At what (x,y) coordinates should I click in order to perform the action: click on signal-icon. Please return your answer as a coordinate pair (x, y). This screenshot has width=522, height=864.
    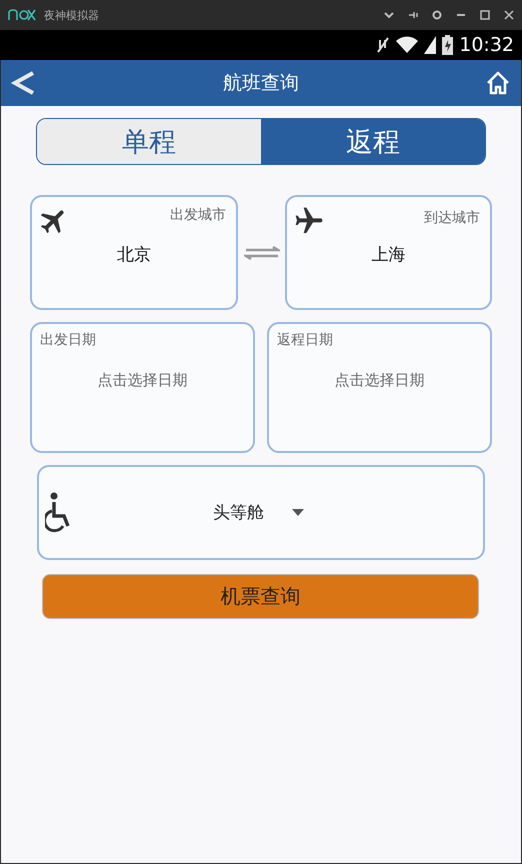
    Looking at the image, I should click on (430, 45).